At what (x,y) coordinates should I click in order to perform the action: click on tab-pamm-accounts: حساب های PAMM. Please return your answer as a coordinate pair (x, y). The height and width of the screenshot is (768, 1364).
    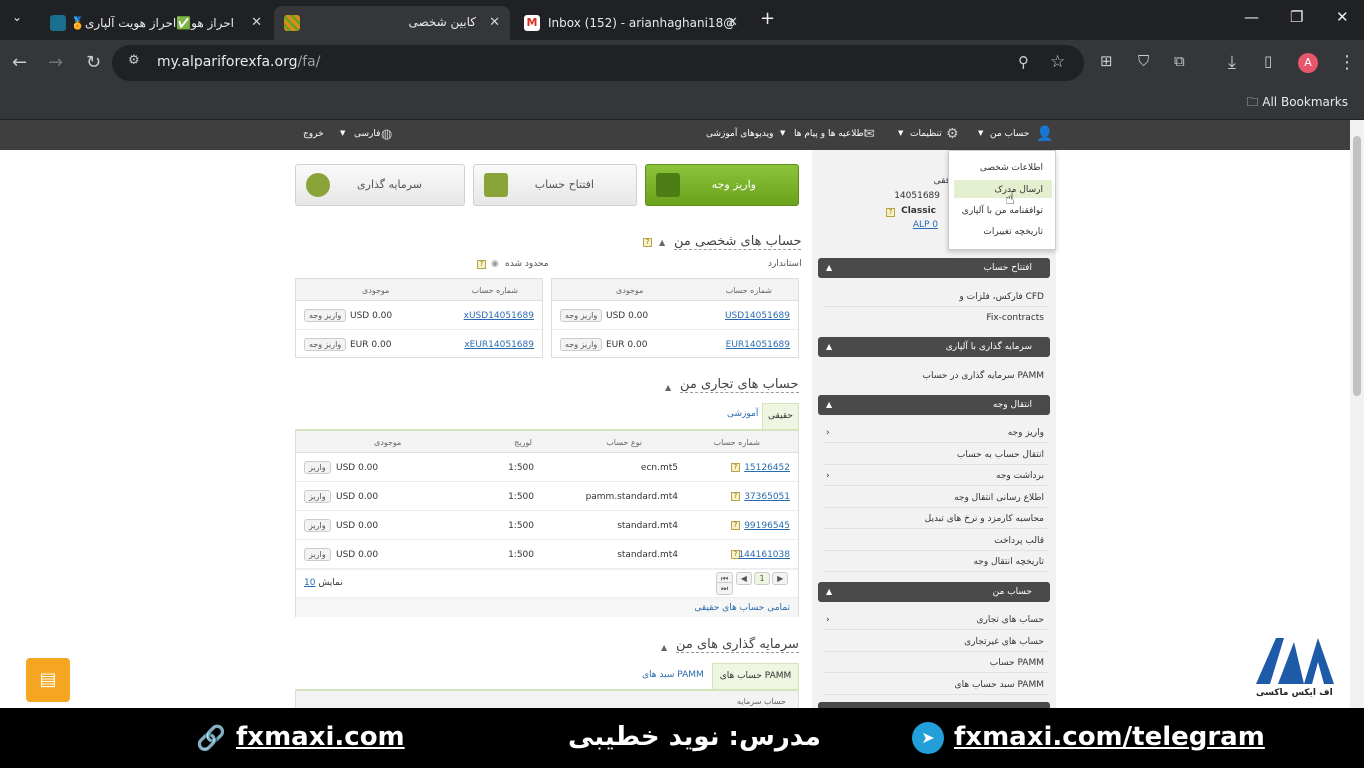
    Looking at the image, I should click on (755, 676).